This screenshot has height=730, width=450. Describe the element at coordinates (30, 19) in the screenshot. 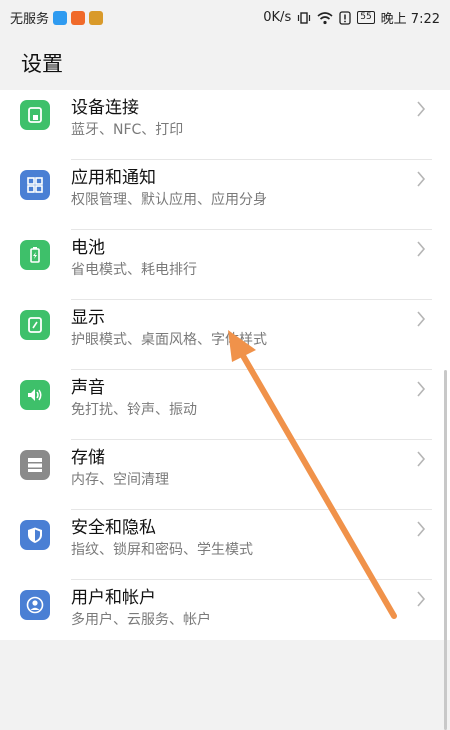

I see `carrier-text: 无服务` at that location.